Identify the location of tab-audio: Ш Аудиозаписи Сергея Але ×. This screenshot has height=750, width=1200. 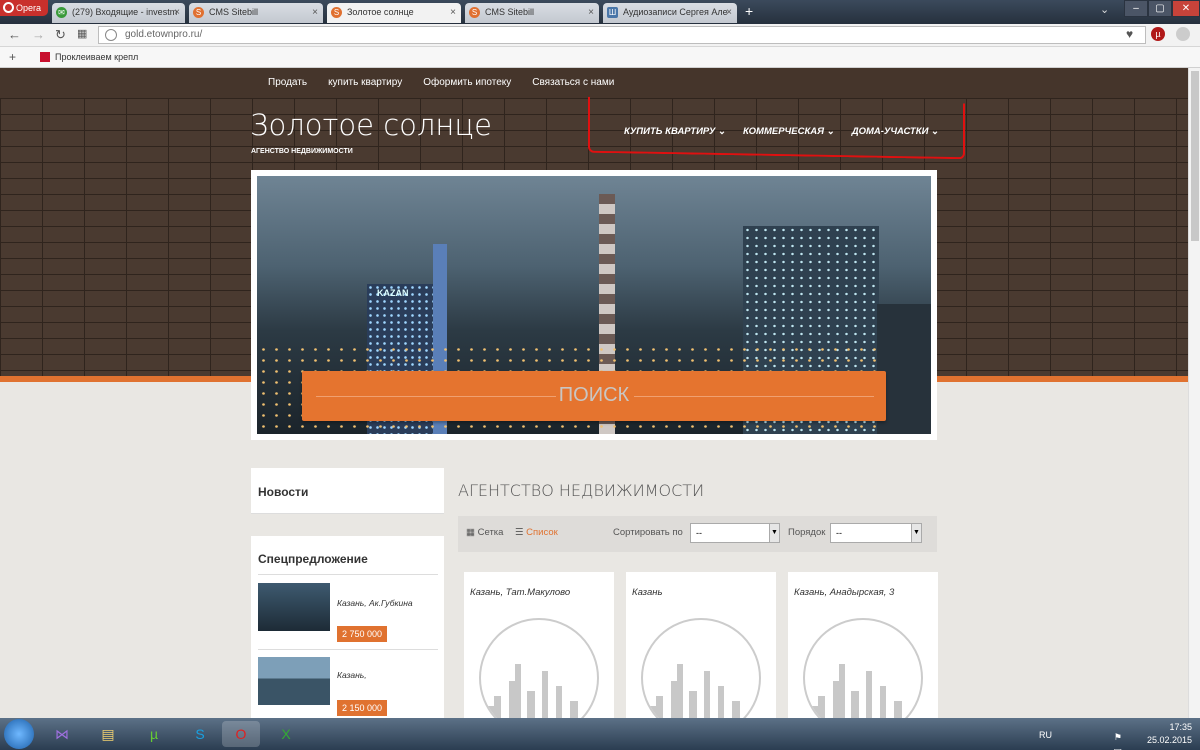
(670, 13).